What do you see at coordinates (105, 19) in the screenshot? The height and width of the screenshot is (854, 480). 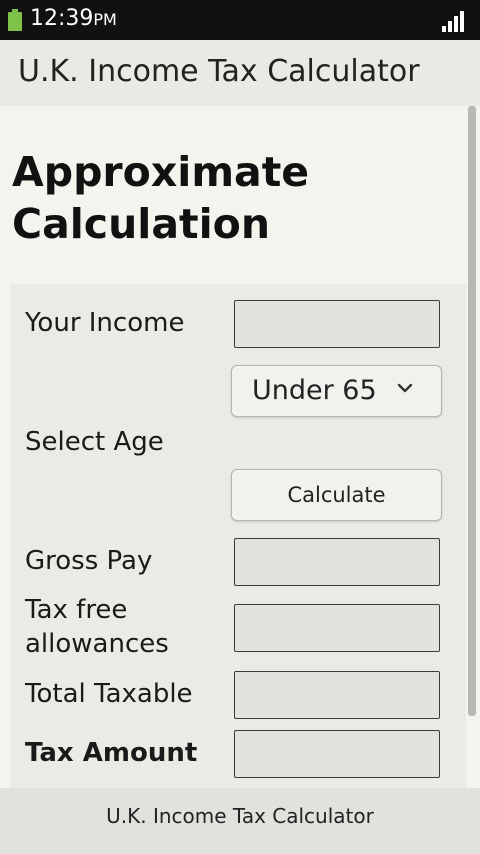 I see `clock-ampm: PM` at bounding box center [105, 19].